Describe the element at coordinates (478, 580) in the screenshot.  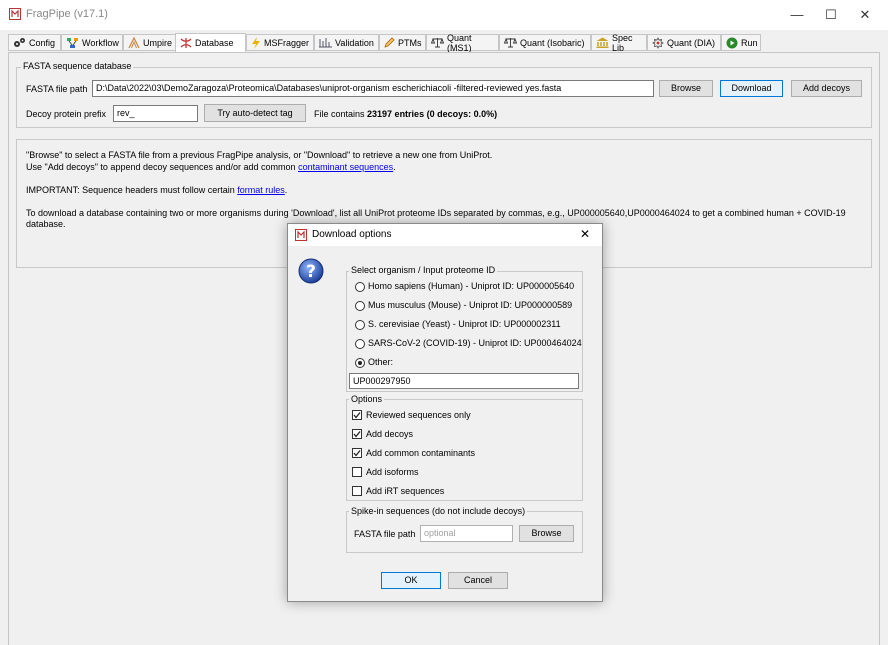
I see `cancel-button: Cancel` at that location.